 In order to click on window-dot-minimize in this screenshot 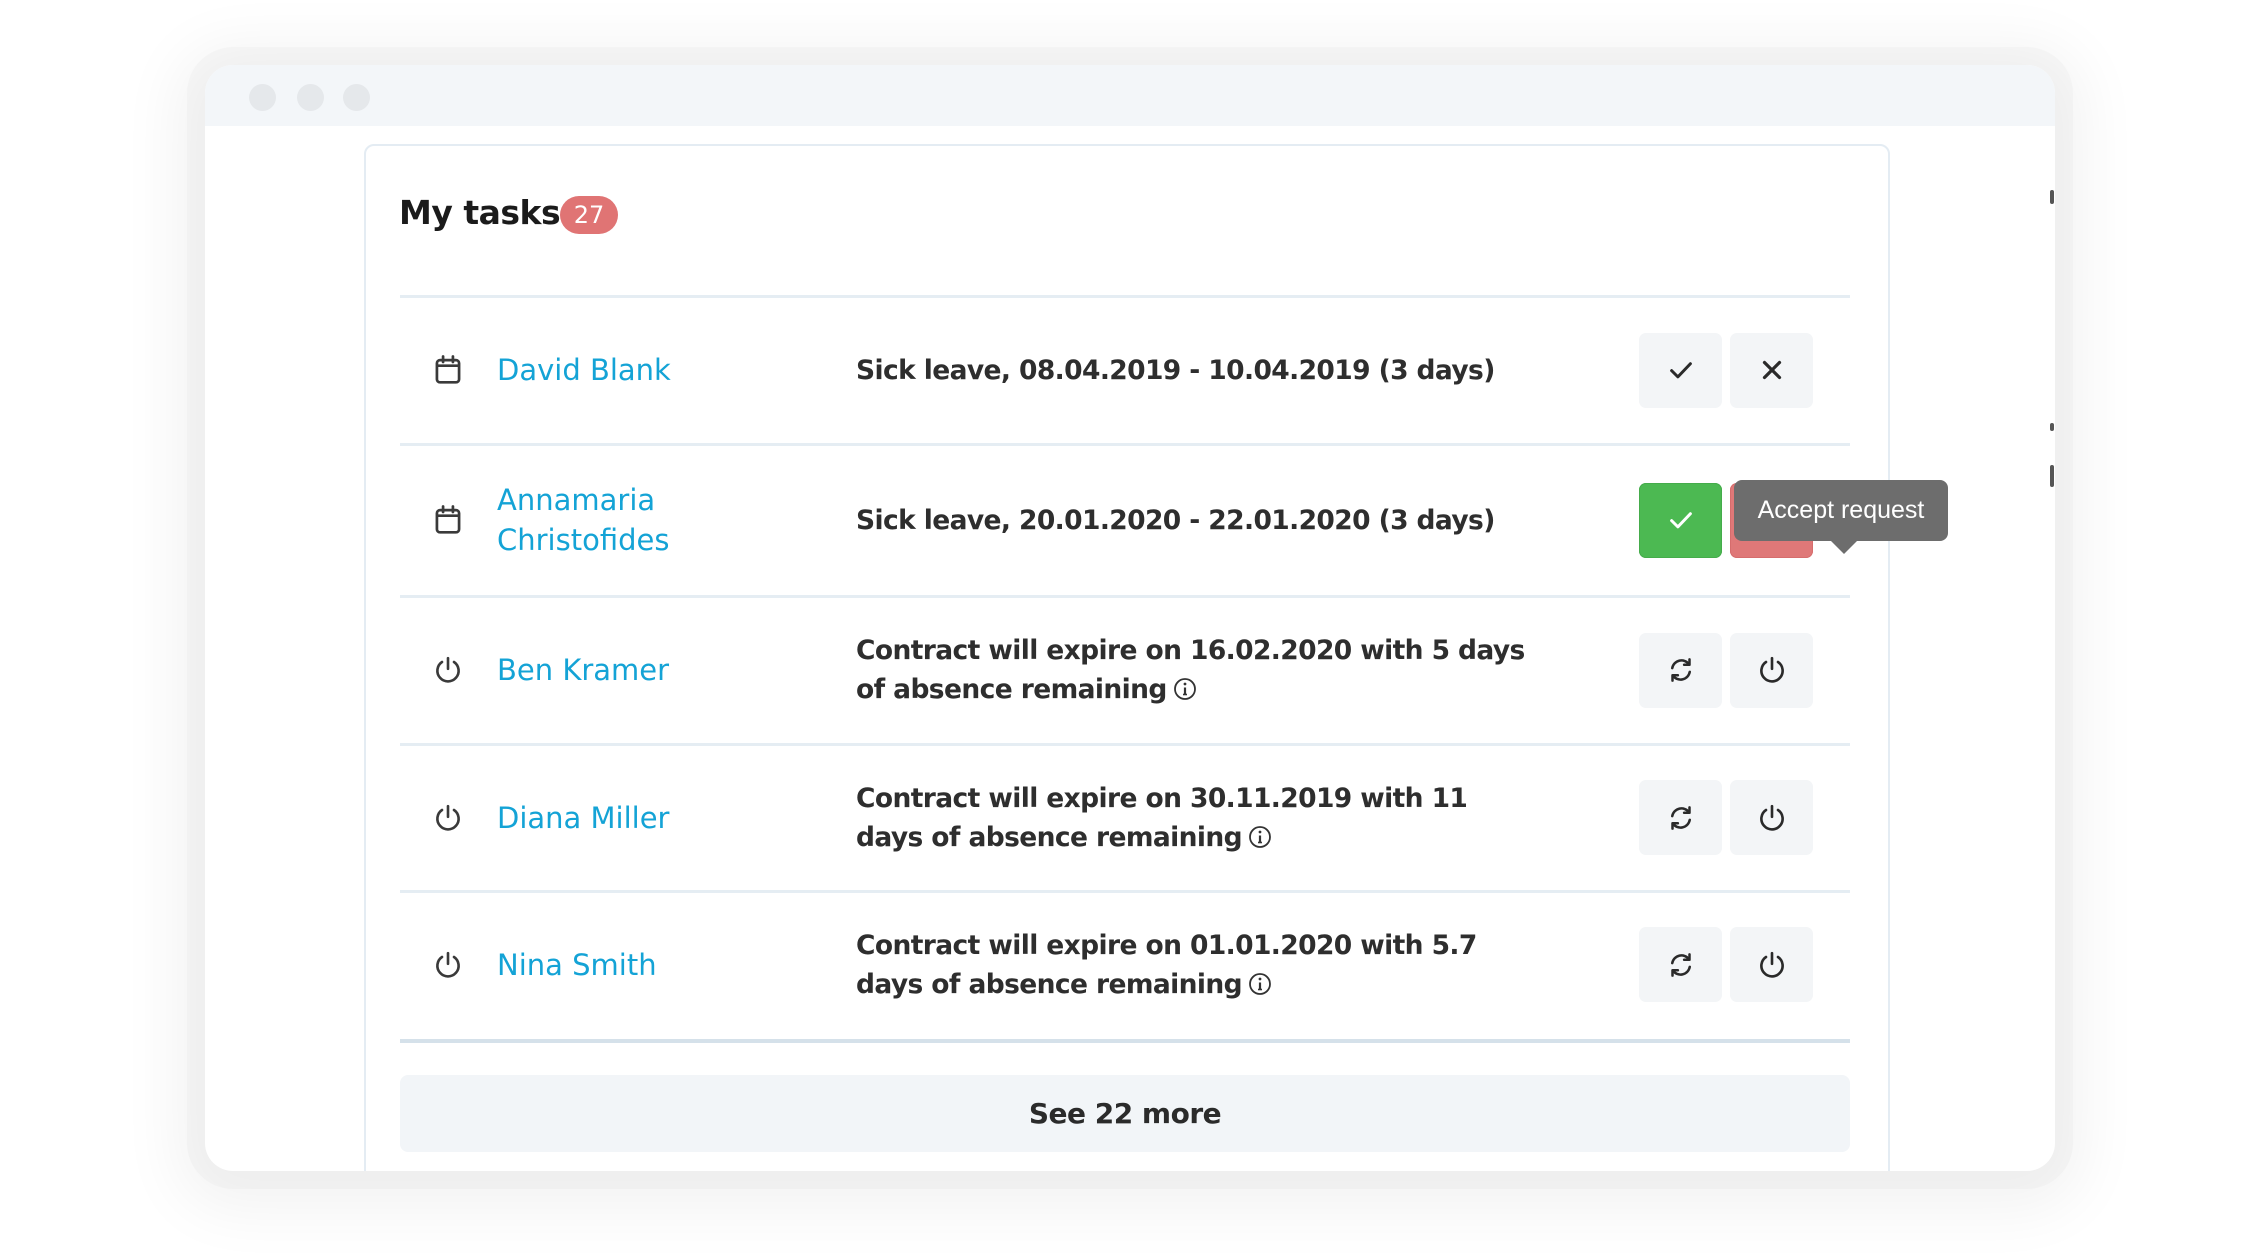, I will do `click(310, 97)`.